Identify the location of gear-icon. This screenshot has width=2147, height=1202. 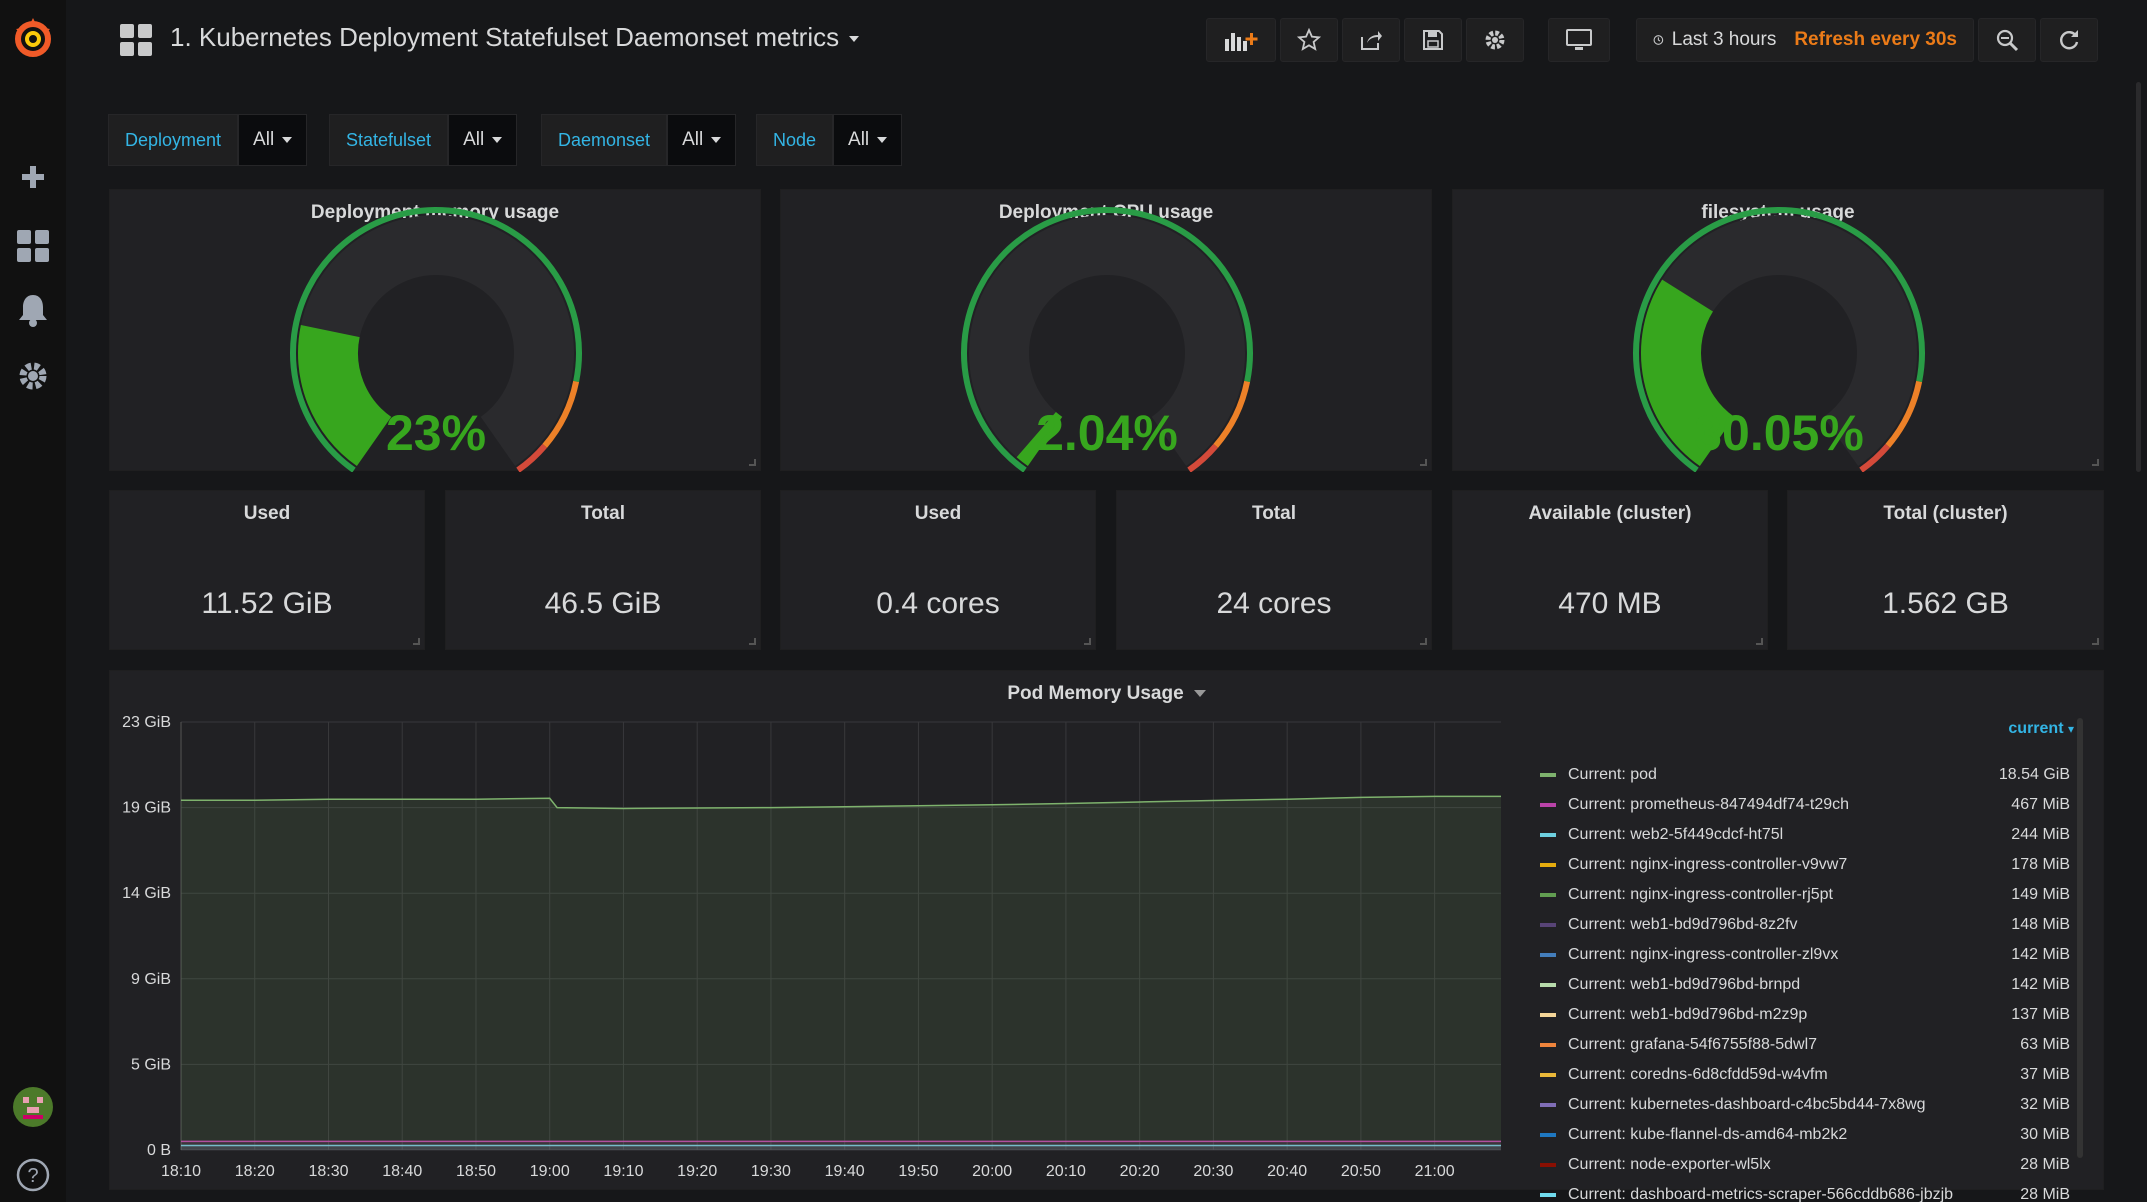
(1495, 40).